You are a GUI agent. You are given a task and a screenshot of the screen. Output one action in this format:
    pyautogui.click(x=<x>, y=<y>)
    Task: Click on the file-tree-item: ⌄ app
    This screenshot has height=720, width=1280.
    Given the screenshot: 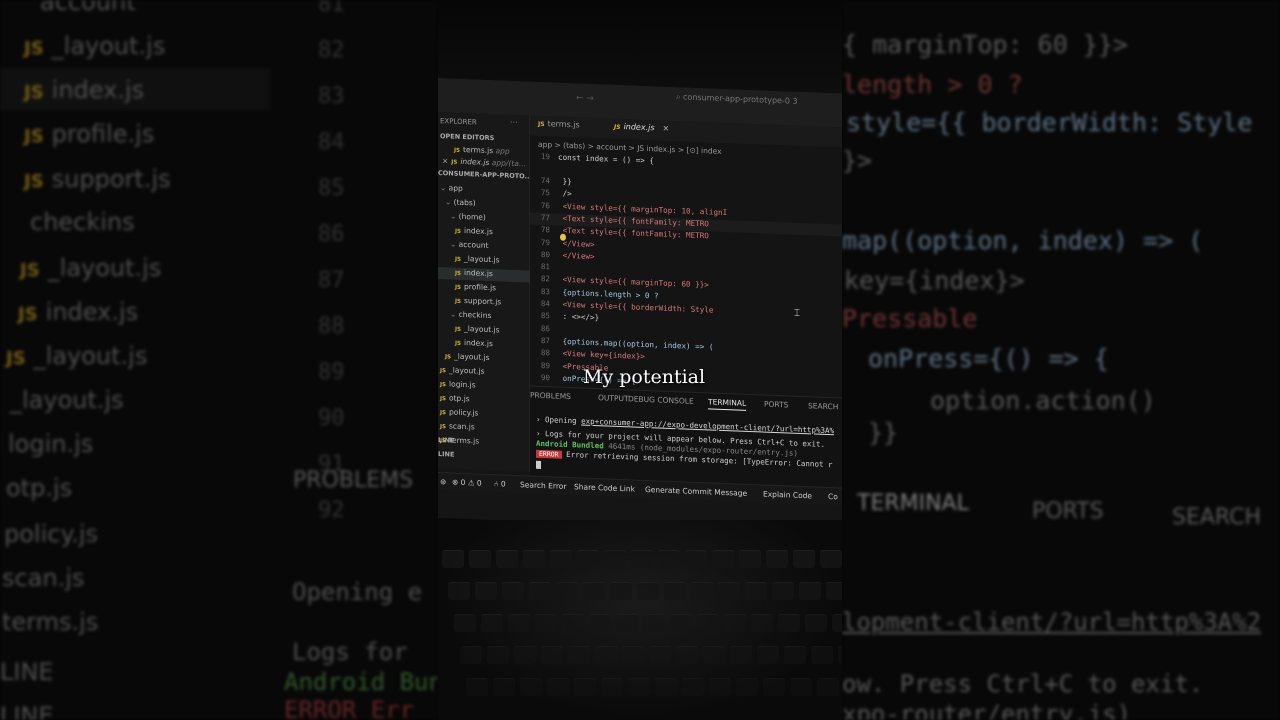 What is the action you would take?
    pyautogui.click(x=484, y=191)
    